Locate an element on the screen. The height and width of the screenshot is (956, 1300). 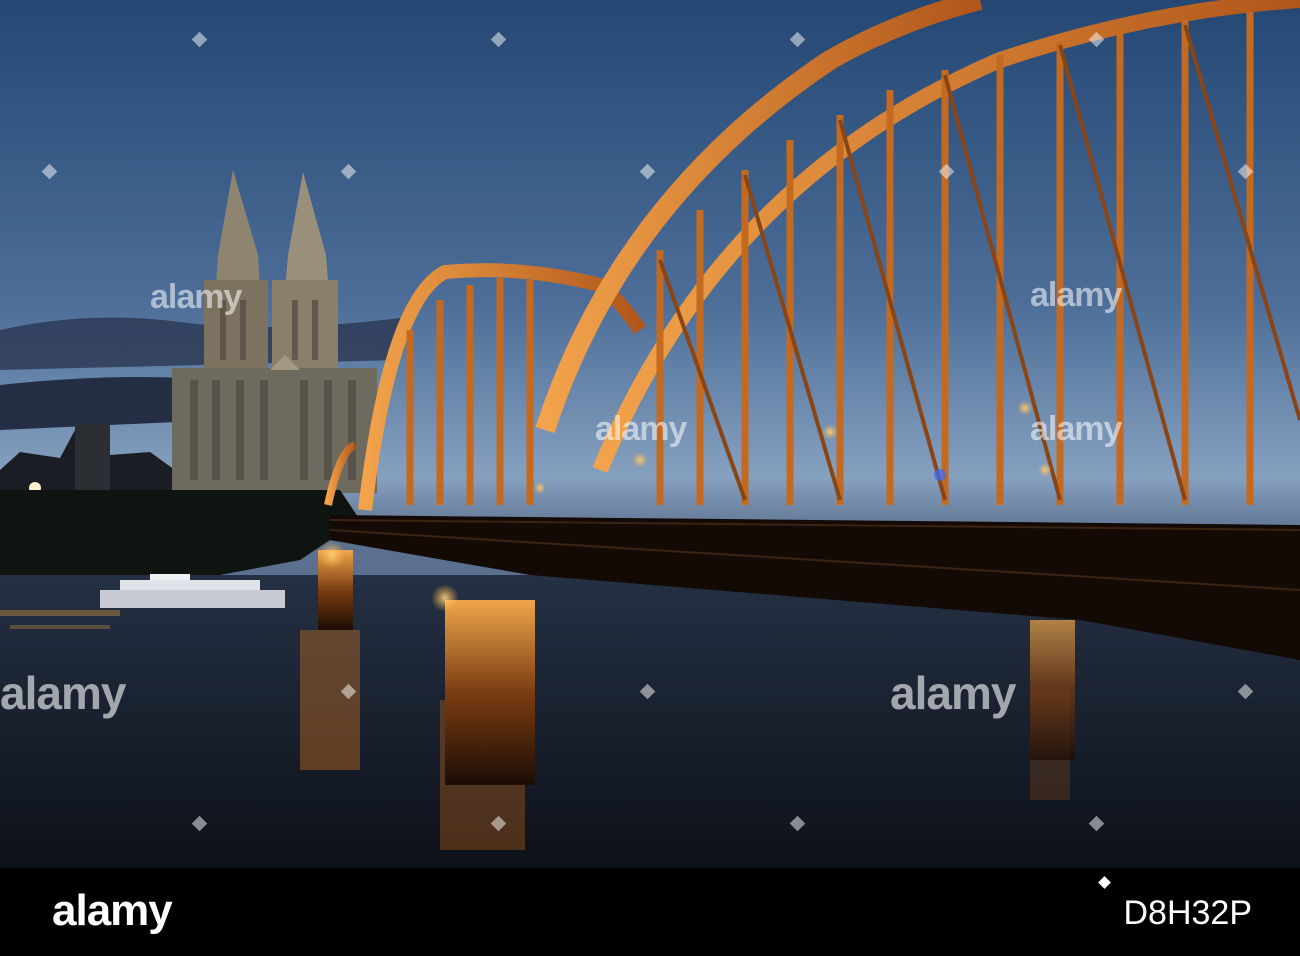
alamy-logo: alamy is located at coordinates (112, 910).